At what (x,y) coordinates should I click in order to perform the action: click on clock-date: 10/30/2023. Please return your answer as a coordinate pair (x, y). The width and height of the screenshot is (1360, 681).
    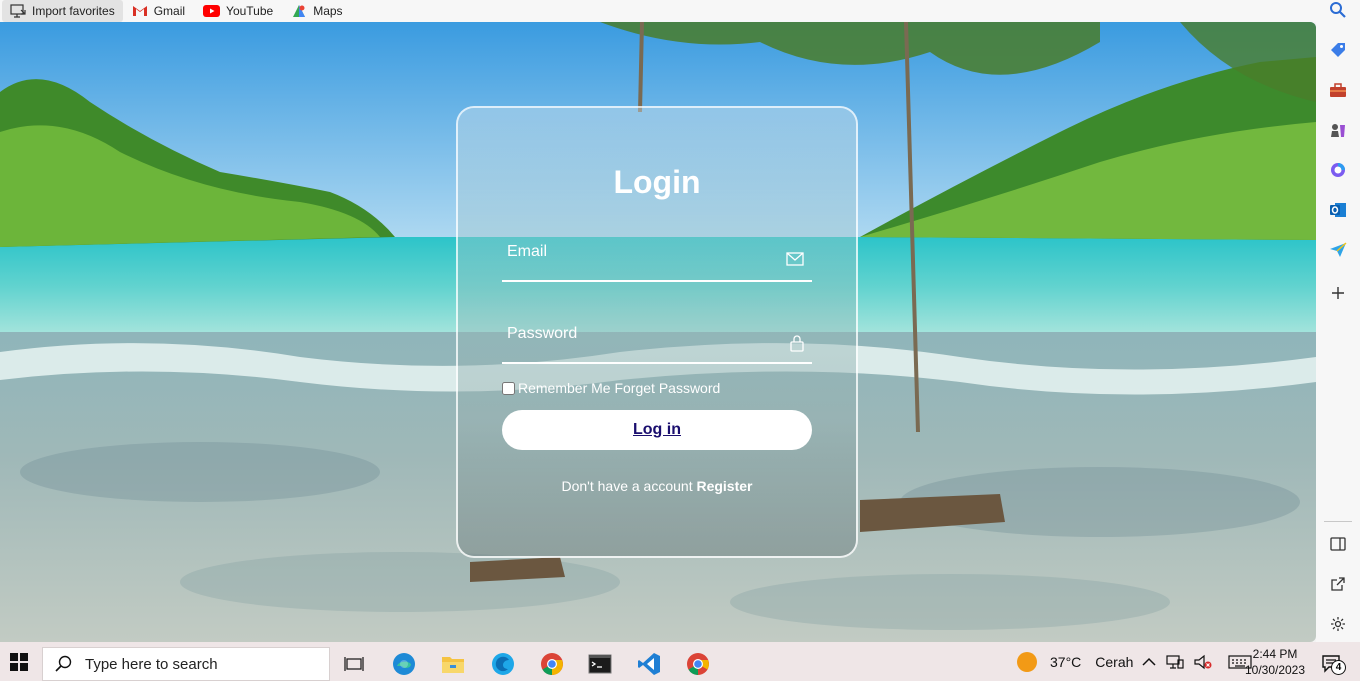
    Looking at the image, I should click on (1275, 670).